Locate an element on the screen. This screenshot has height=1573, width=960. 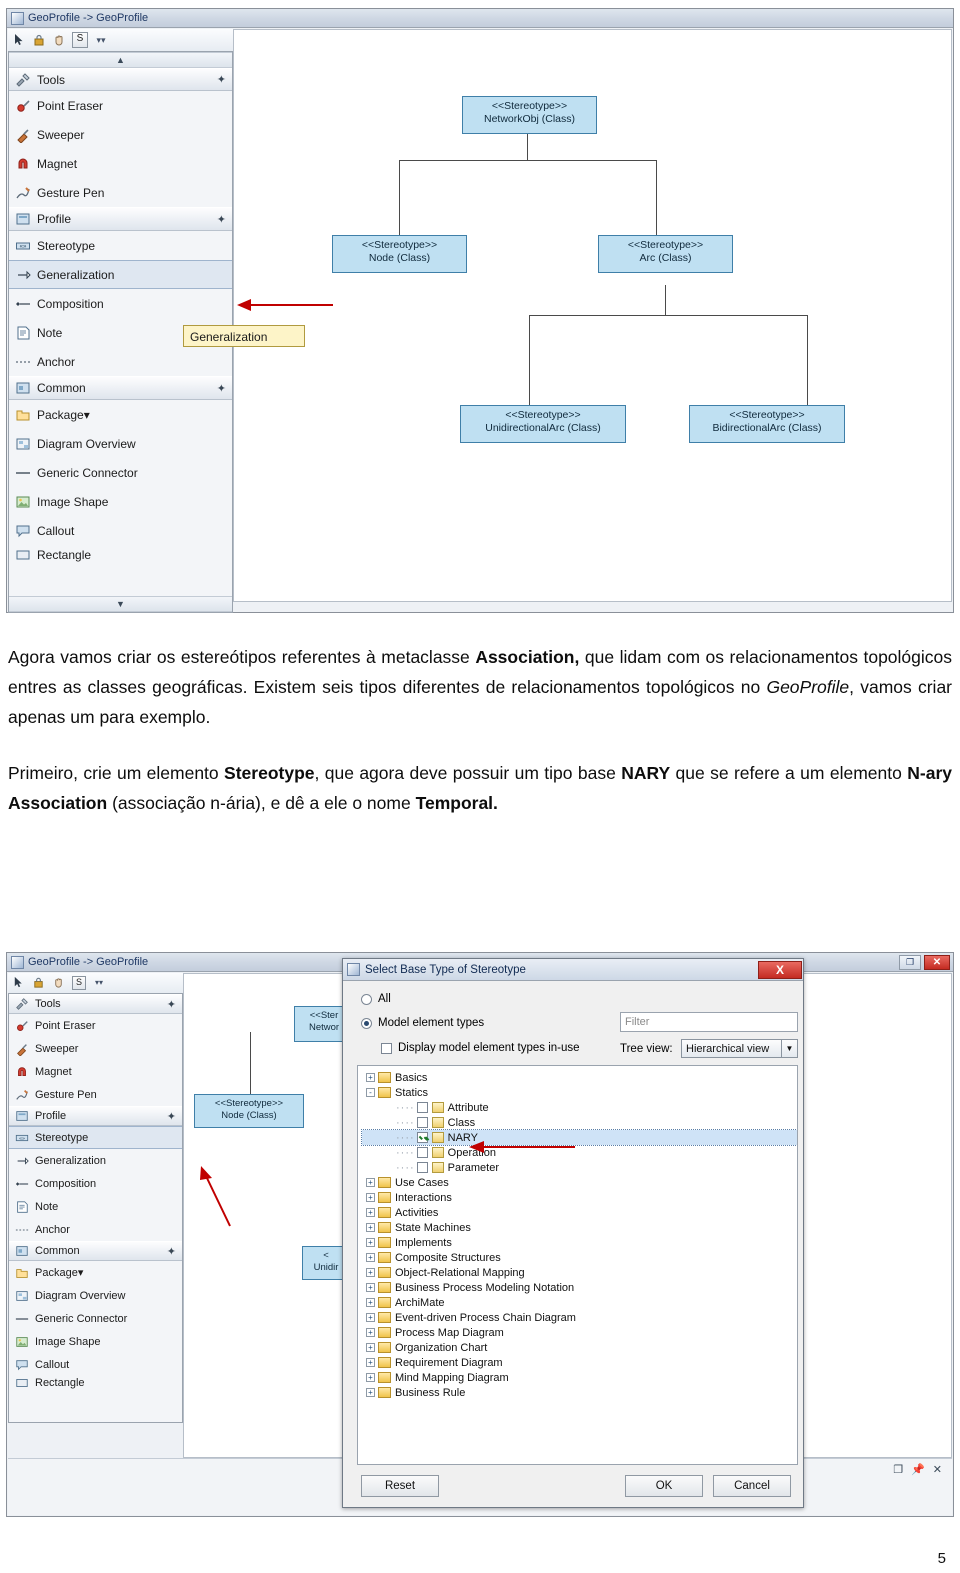
tree-item: + Activities is located at coordinates (579, 1212).